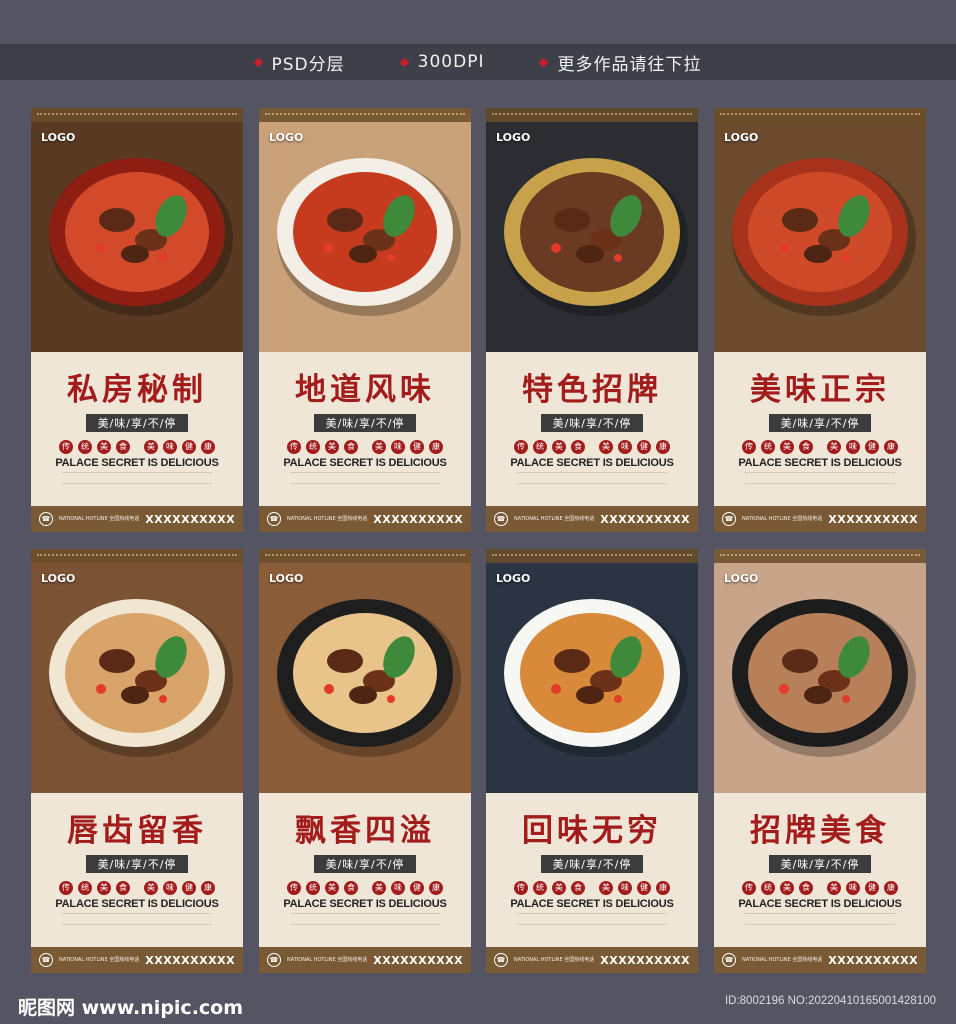 Image resolution: width=956 pixels, height=1024 pixels. Describe the element at coordinates (592, 390) in the screenshot. I see `poster-title: 特色招牌` at that location.